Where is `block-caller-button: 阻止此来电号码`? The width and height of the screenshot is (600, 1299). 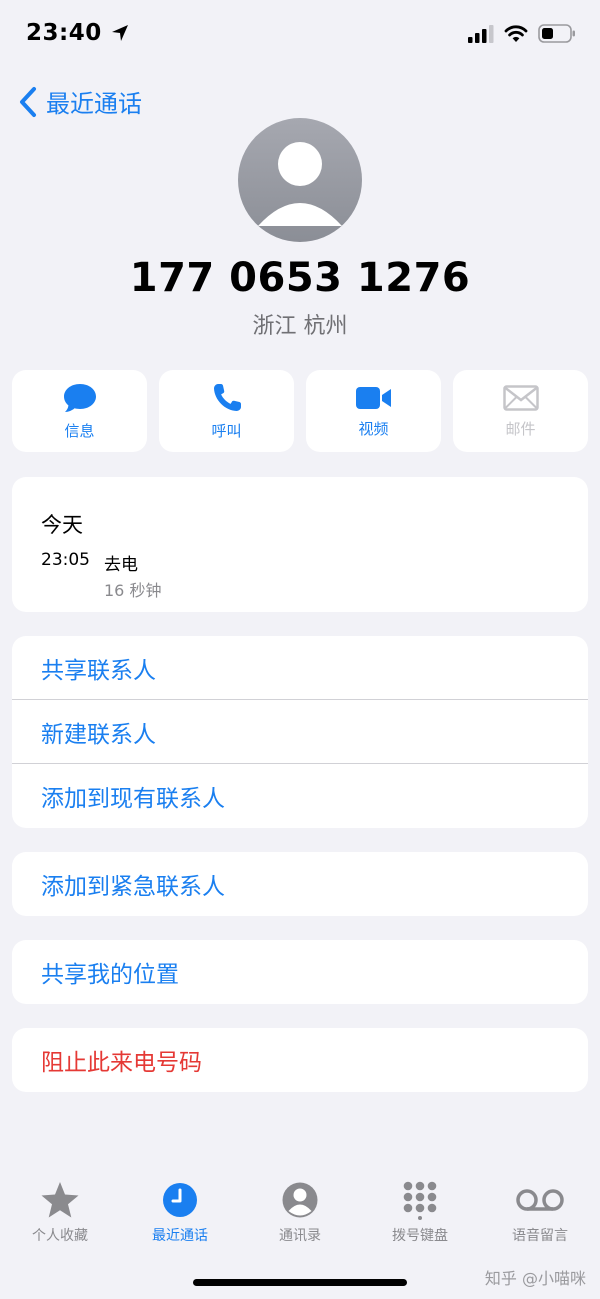 block-caller-button: 阻止此来电号码 is located at coordinates (300, 1060).